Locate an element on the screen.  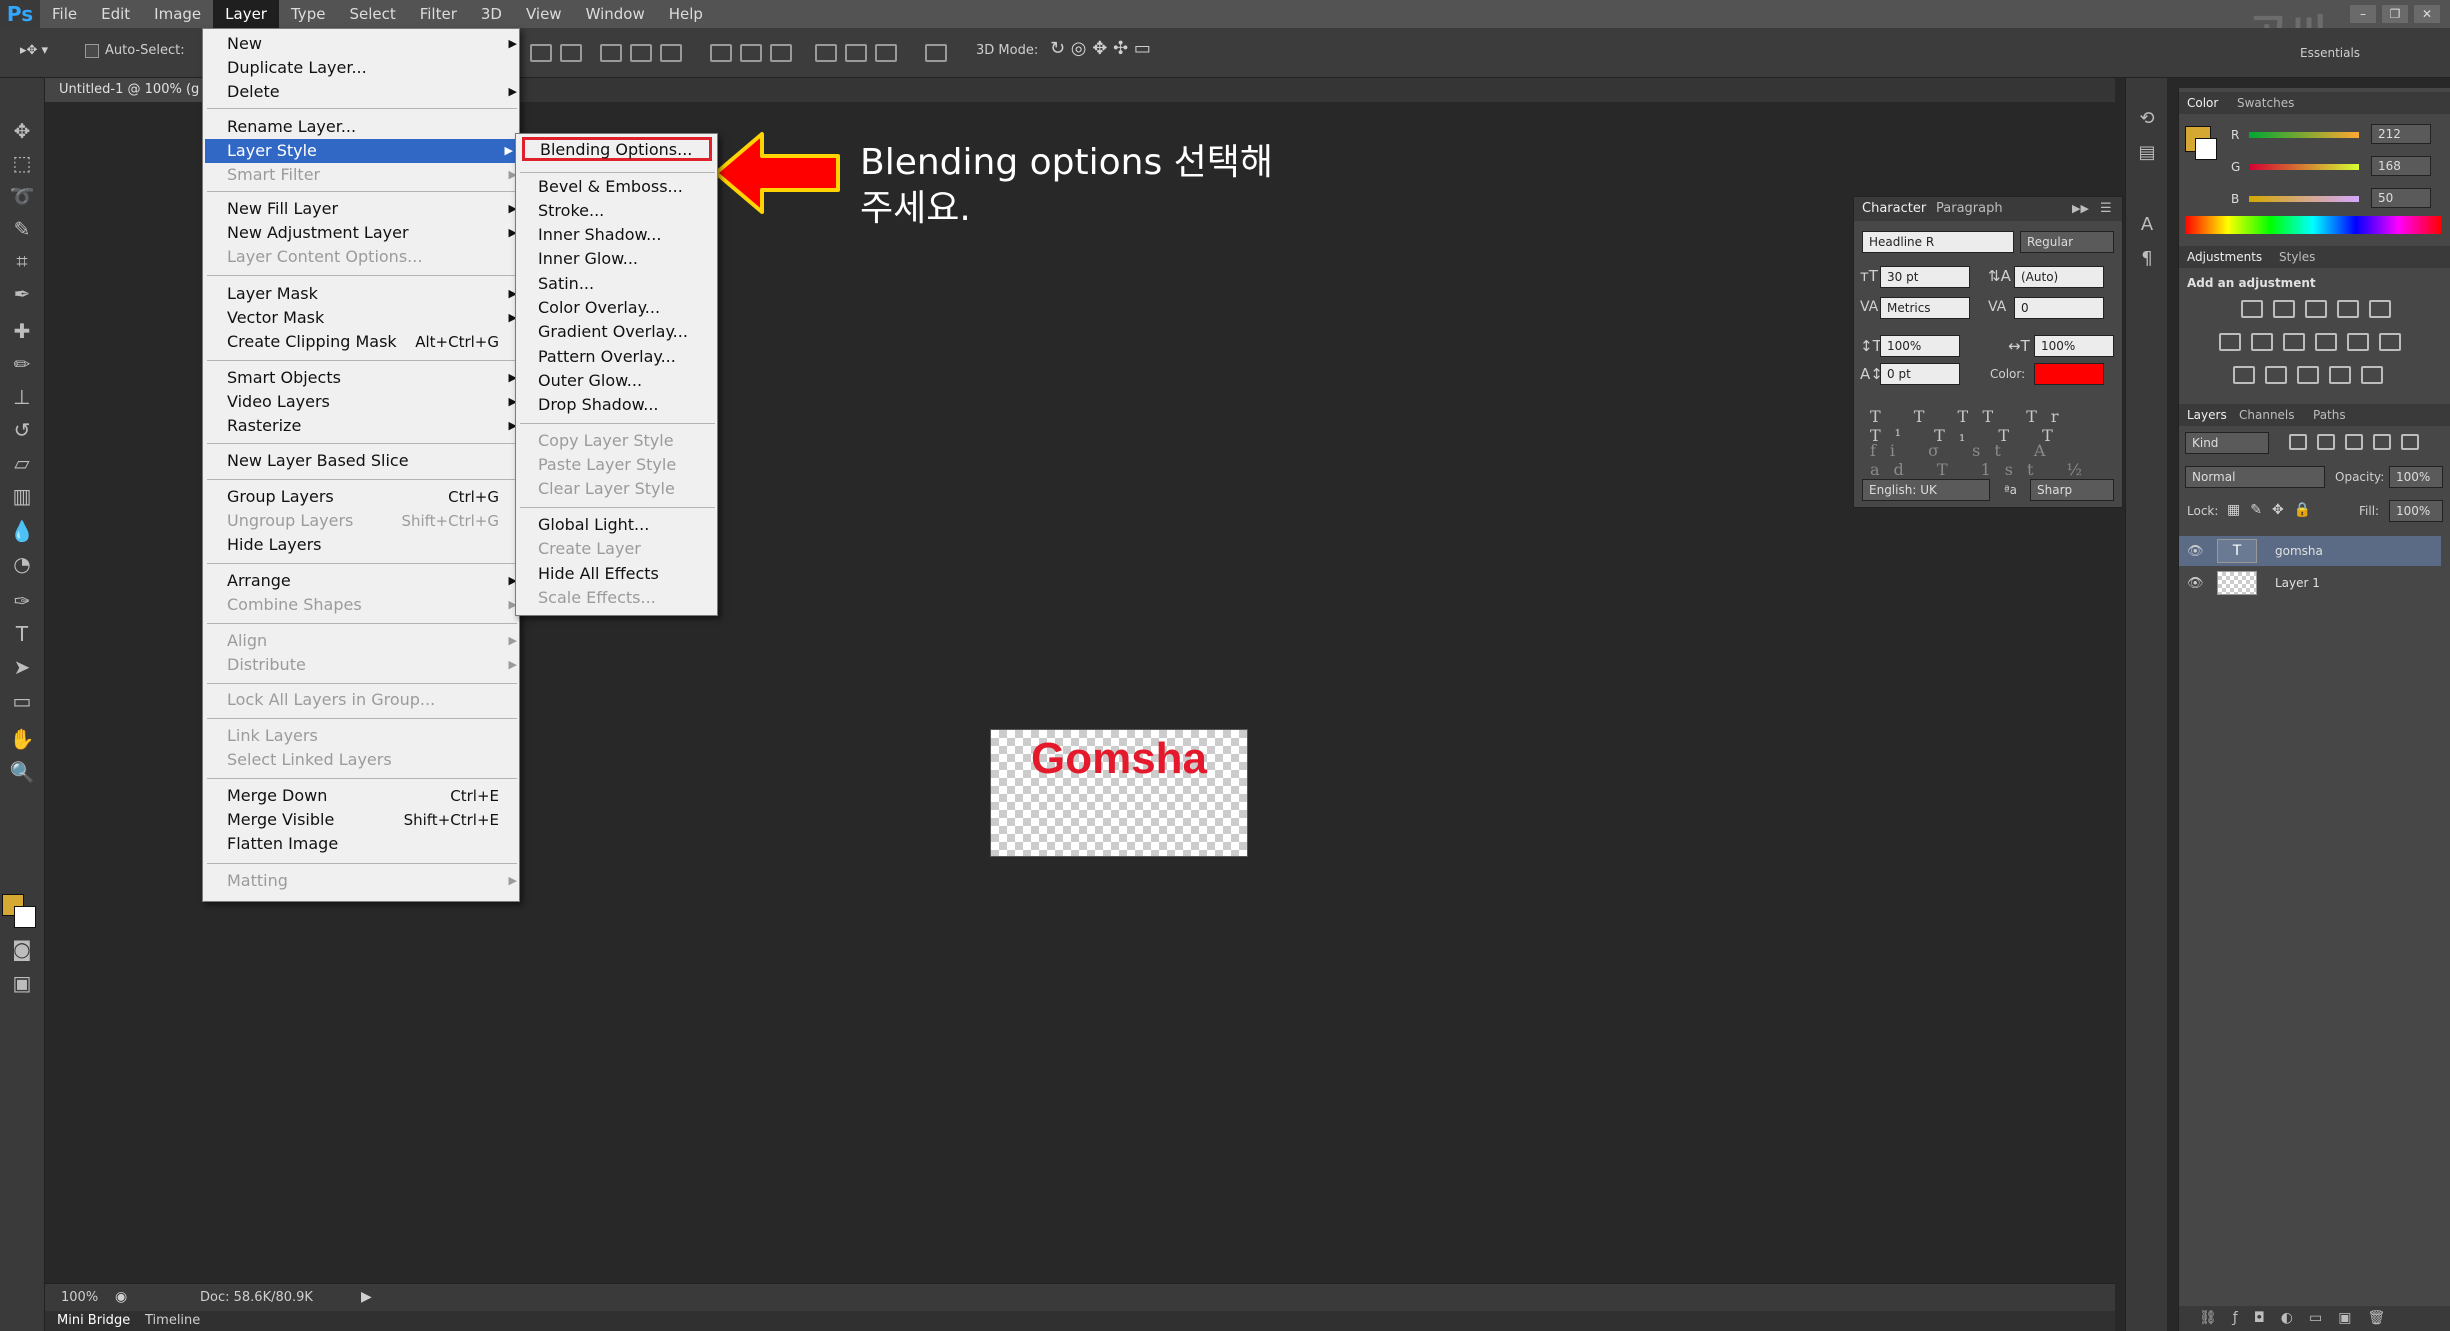
close-button: ✕ is located at coordinates (2427, 14).